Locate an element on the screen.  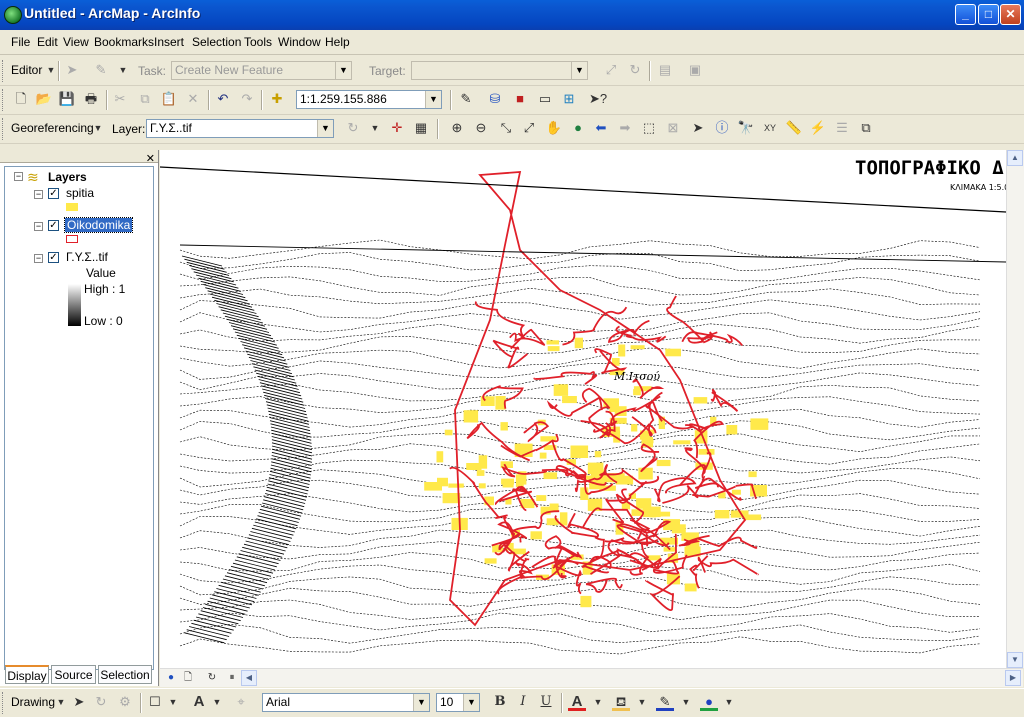
hyperlink-icon: ⚡ is located at coordinates (818, 128).